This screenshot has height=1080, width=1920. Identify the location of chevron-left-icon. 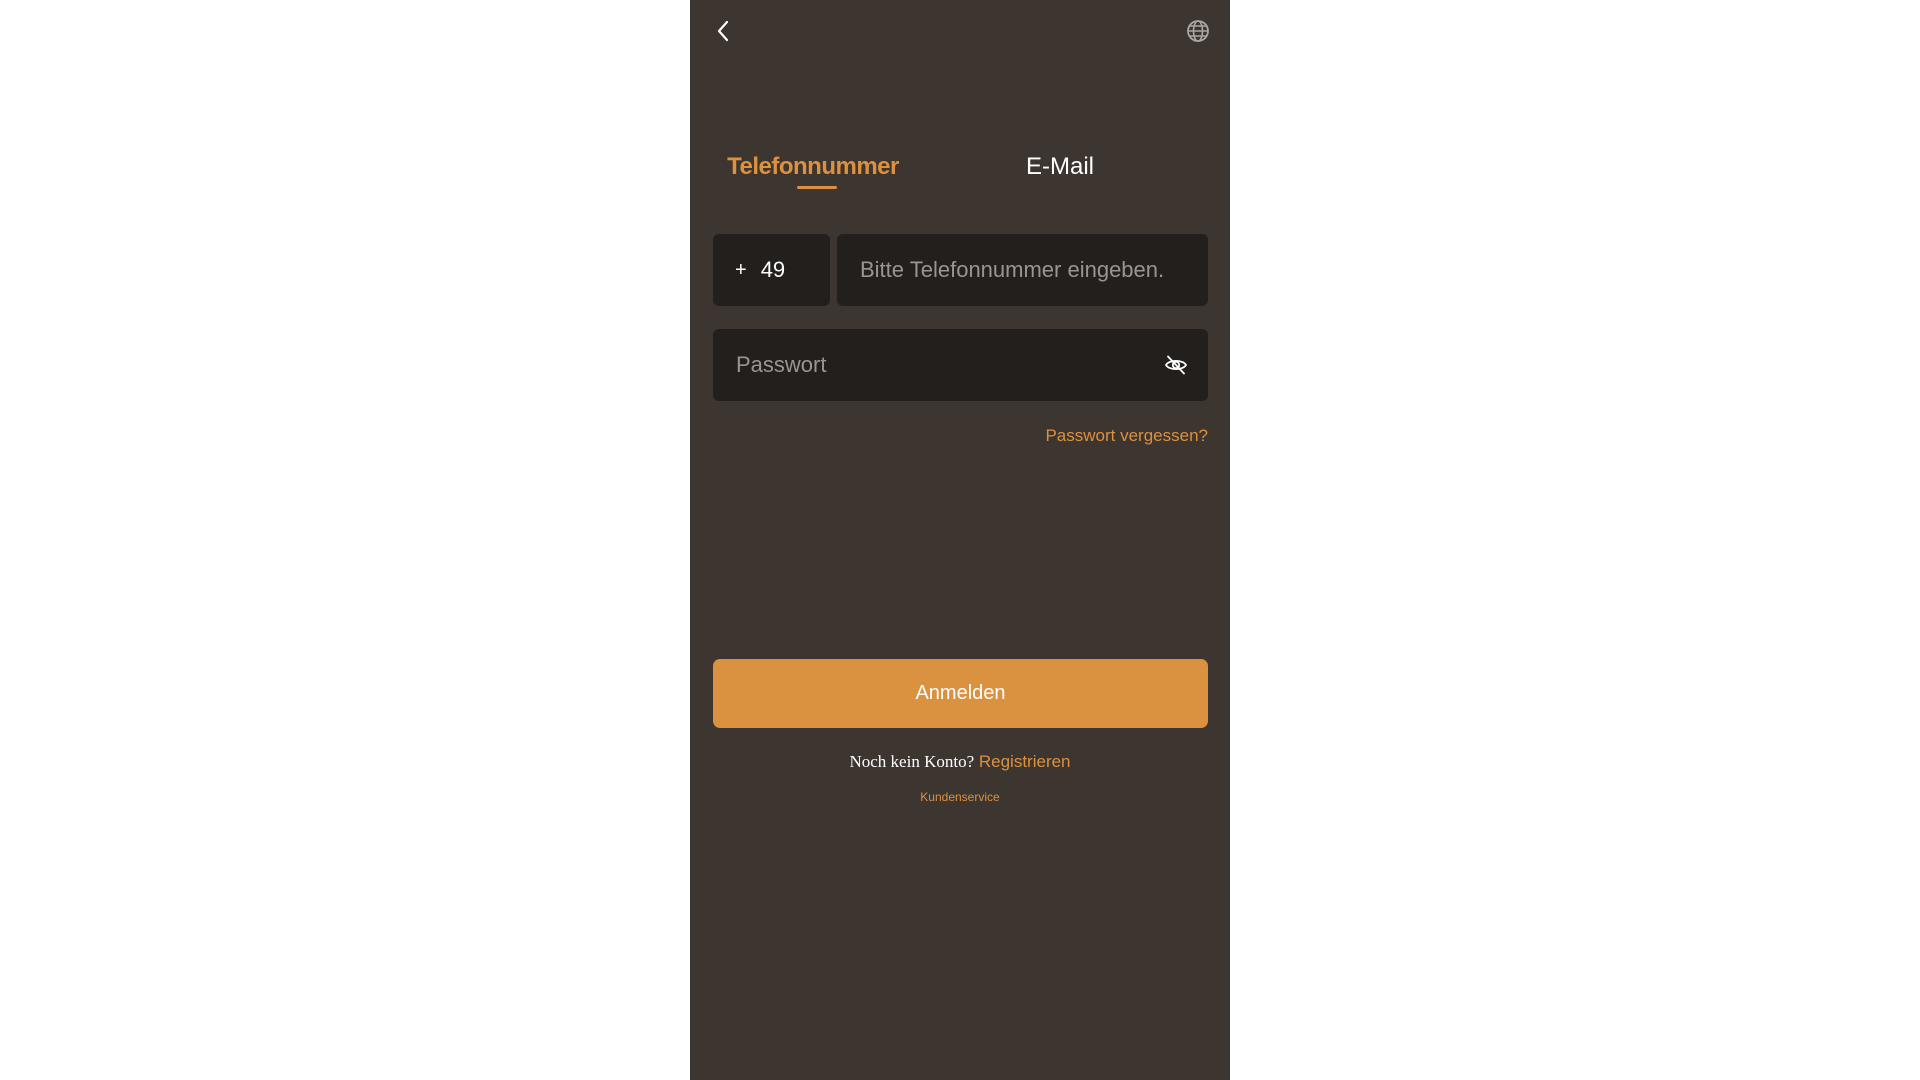
(723, 31).